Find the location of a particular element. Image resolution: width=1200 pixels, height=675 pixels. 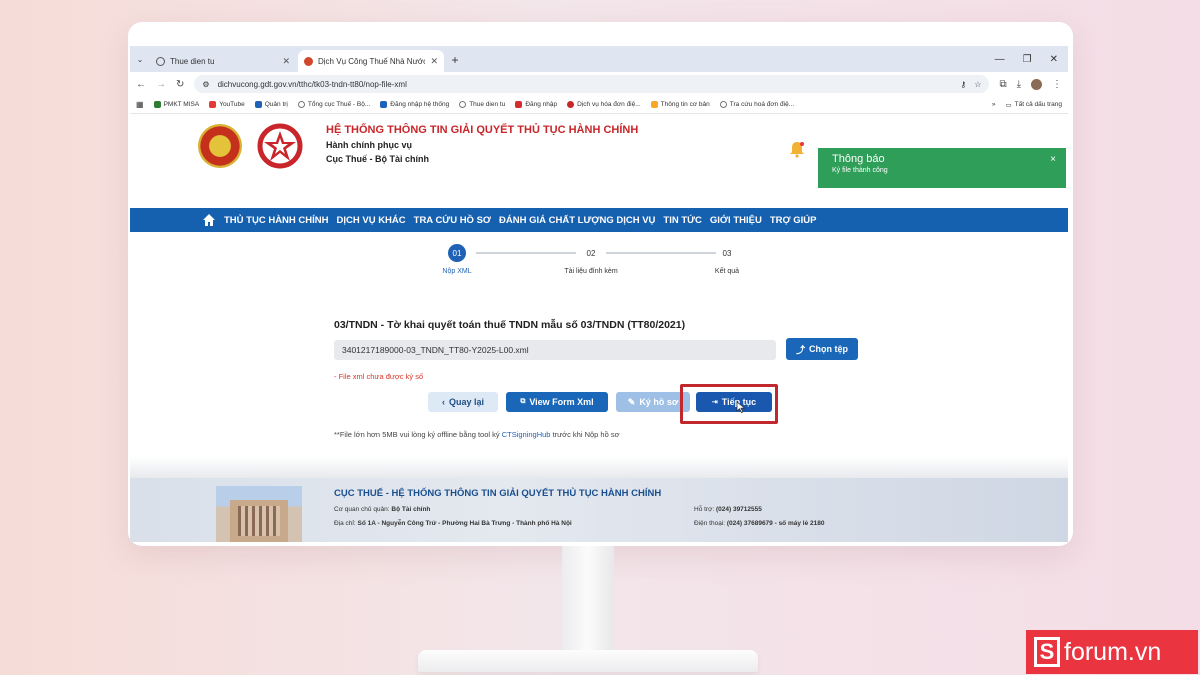

site-subtitle: Hành chính phục vụ is located at coordinates (369, 145).